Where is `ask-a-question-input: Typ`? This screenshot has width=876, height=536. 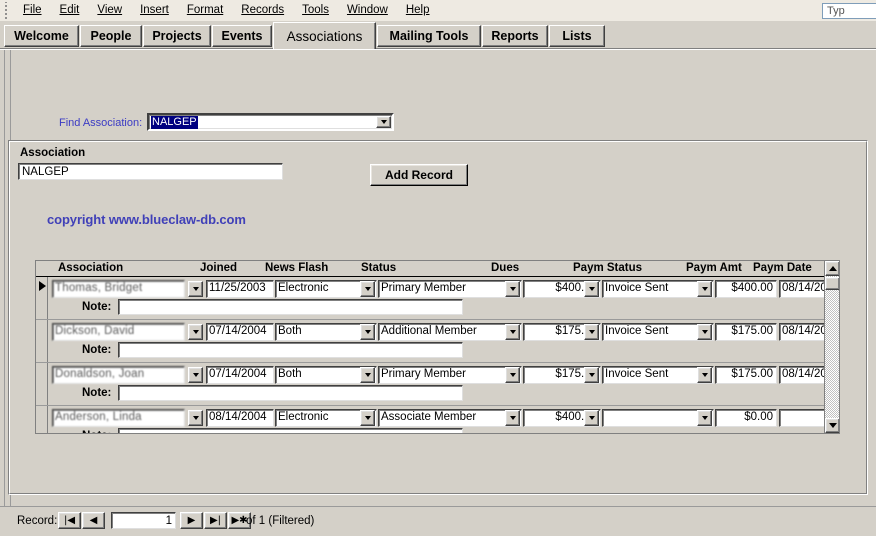 ask-a-question-input: Typ is located at coordinates (849, 11).